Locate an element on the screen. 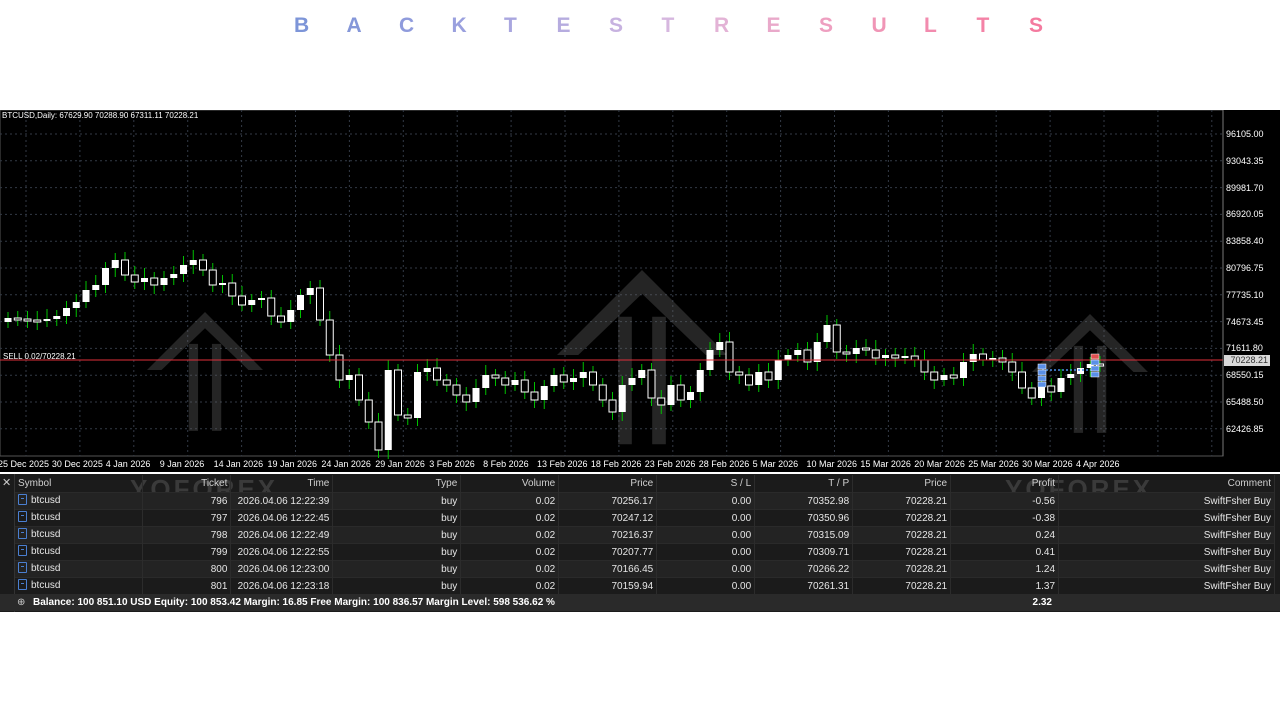 This screenshot has height=720, width=1280. column-header: Comment is located at coordinates (1166, 484).